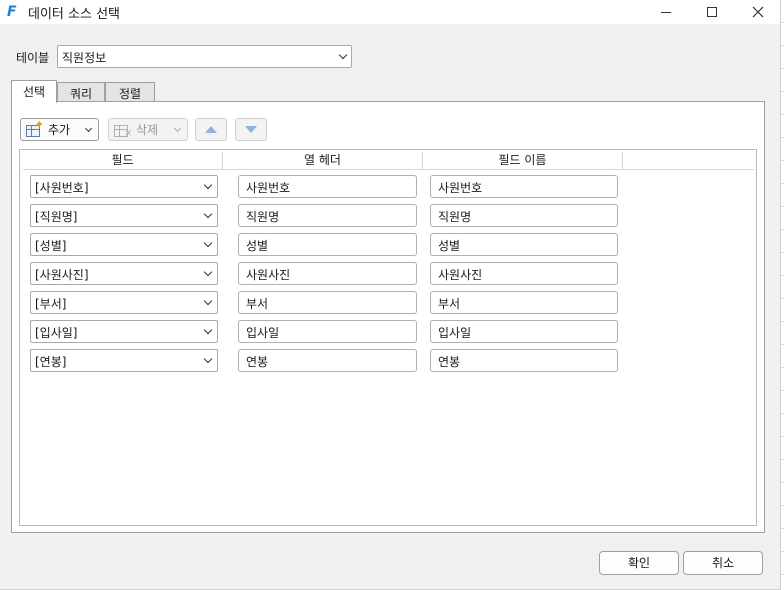 The height and width of the screenshot is (590, 784). I want to click on field-name-input: 사원사진, so click(524, 273).